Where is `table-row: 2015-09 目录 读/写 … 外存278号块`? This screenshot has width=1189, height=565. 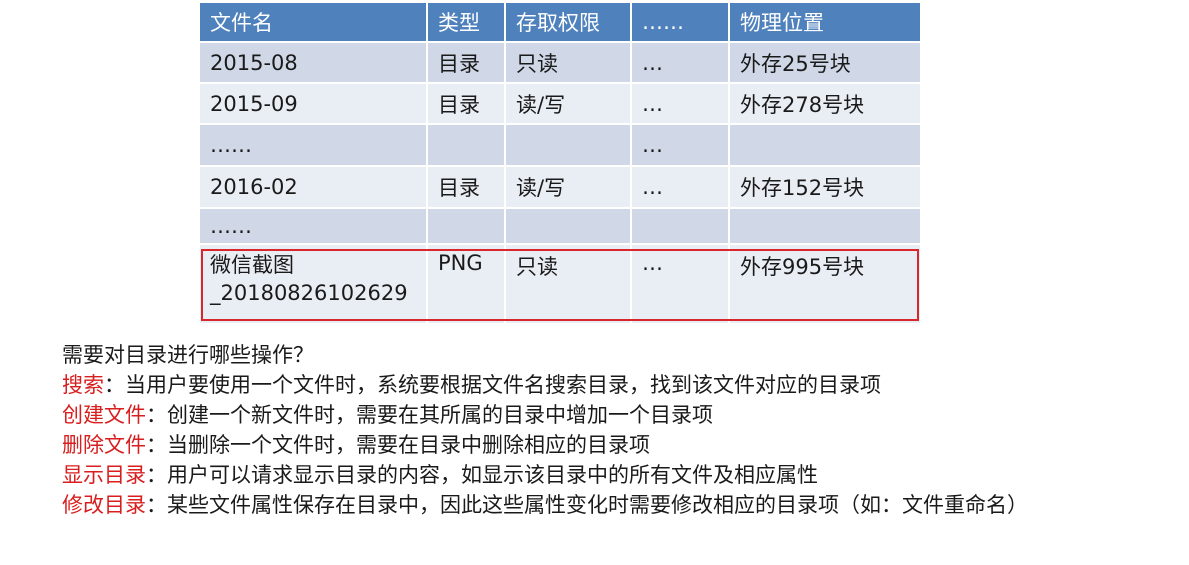 table-row: 2015-09 目录 读/写 … 外存278号块 is located at coordinates (560, 103).